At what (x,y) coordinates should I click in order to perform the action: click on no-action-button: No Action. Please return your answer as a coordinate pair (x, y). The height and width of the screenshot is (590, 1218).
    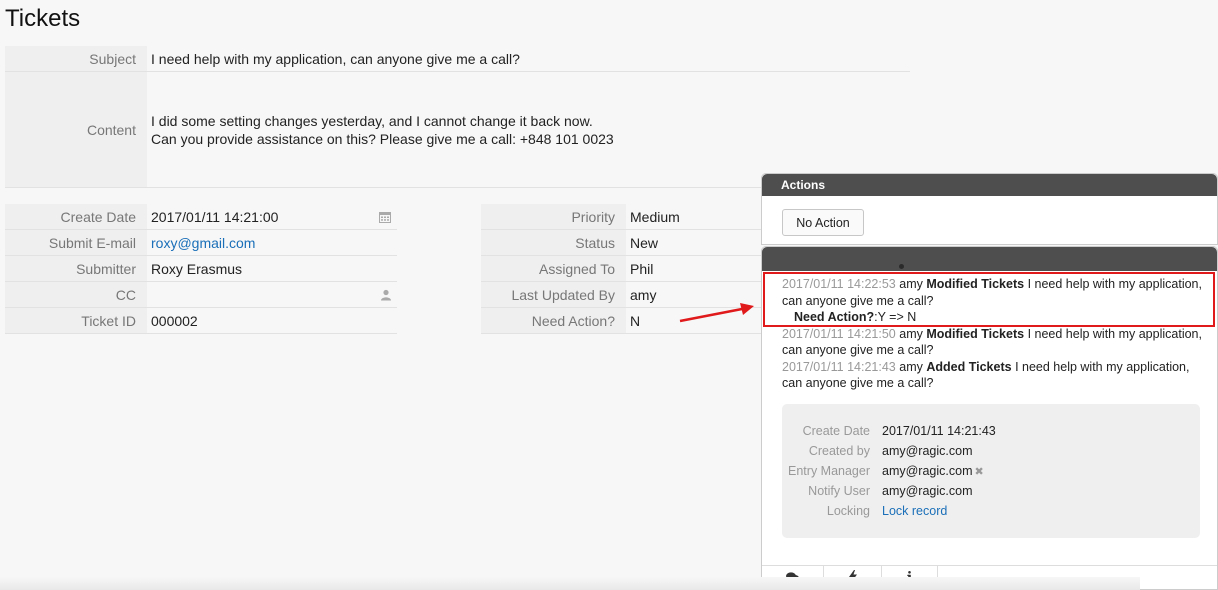
    Looking at the image, I should click on (823, 222).